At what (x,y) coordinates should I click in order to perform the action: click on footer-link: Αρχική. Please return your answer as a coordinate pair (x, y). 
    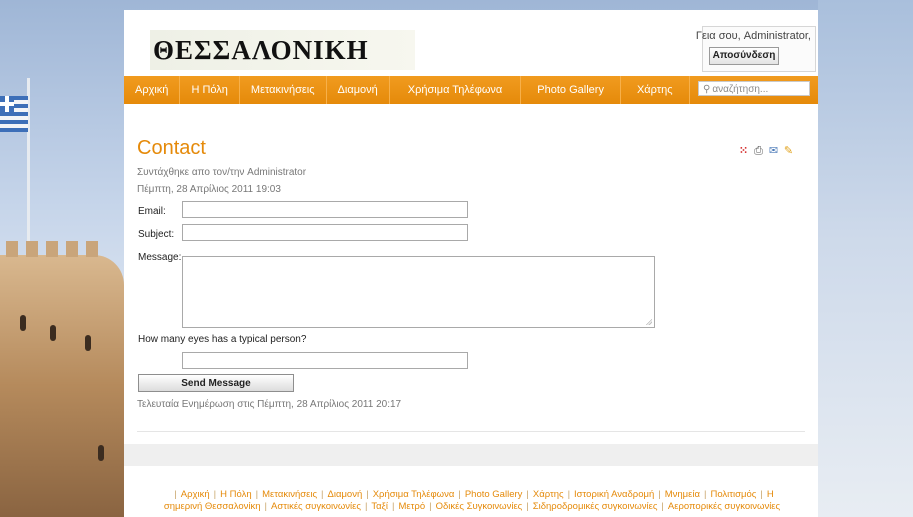
    Looking at the image, I should click on (195, 494).